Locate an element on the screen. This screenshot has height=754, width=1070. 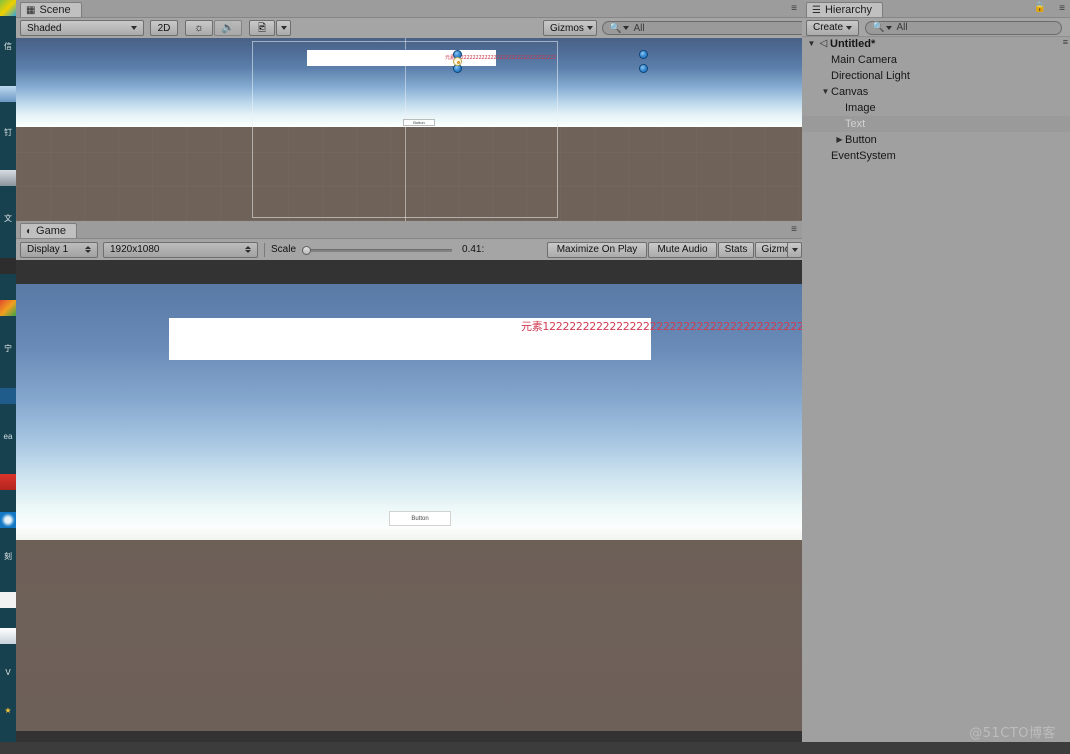
toggle-2d-button: 2D is located at coordinates (164, 28).